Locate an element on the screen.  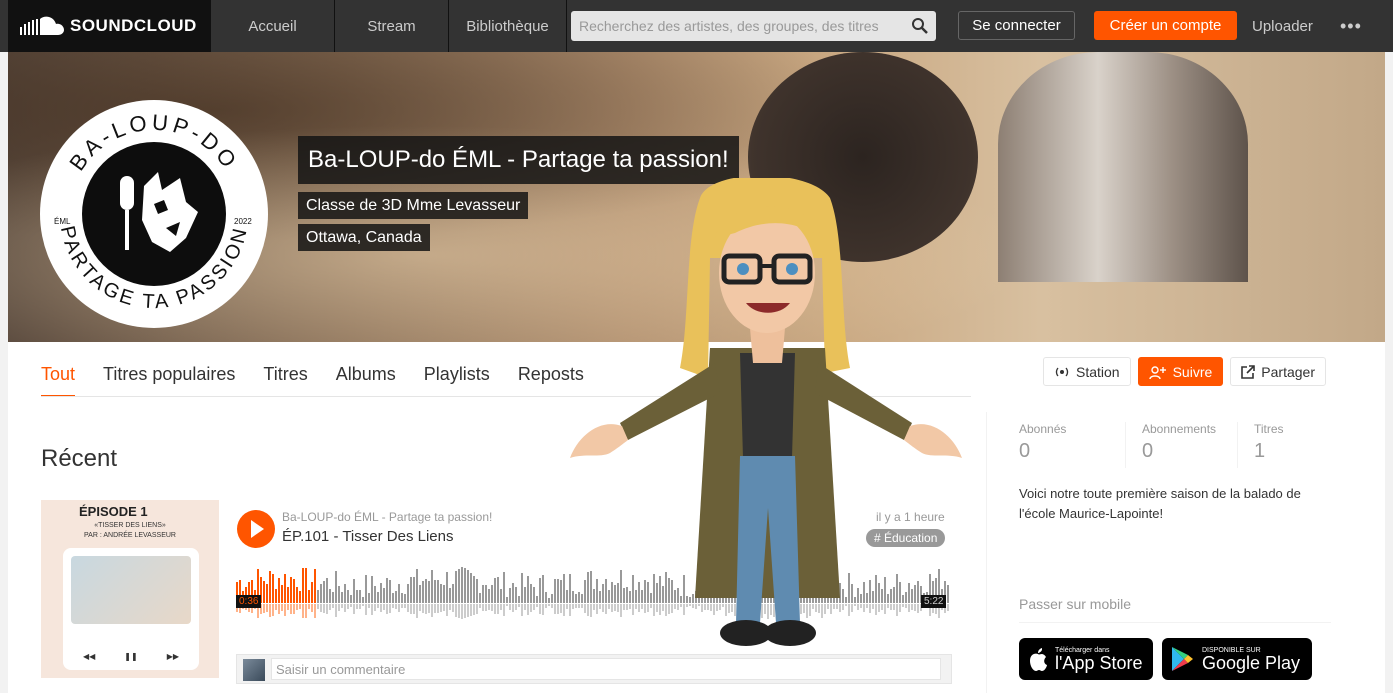
nav-accueil: Accueil is located at coordinates (273, 26).